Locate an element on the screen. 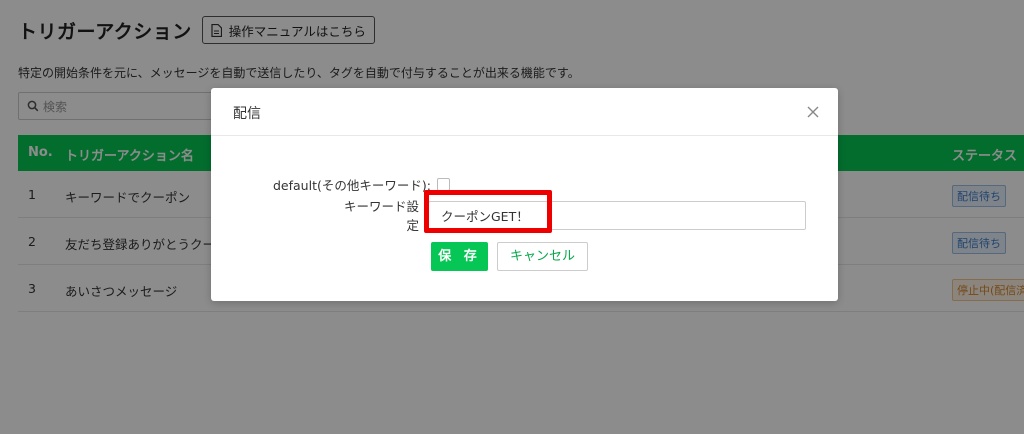 The width and height of the screenshot is (1024, 434). save-button: 保 存 is located at coordinates (459, 256).